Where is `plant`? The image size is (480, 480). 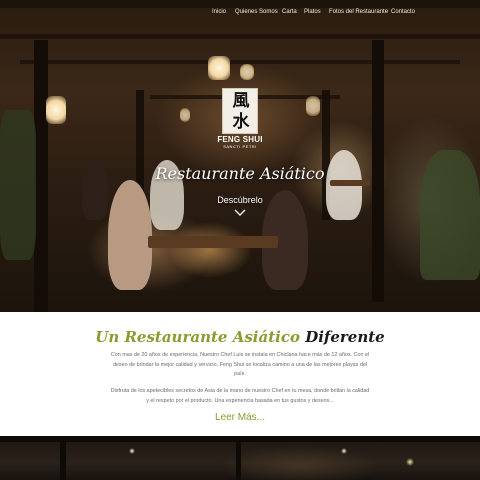 plant is located at coordinates (18, 185).